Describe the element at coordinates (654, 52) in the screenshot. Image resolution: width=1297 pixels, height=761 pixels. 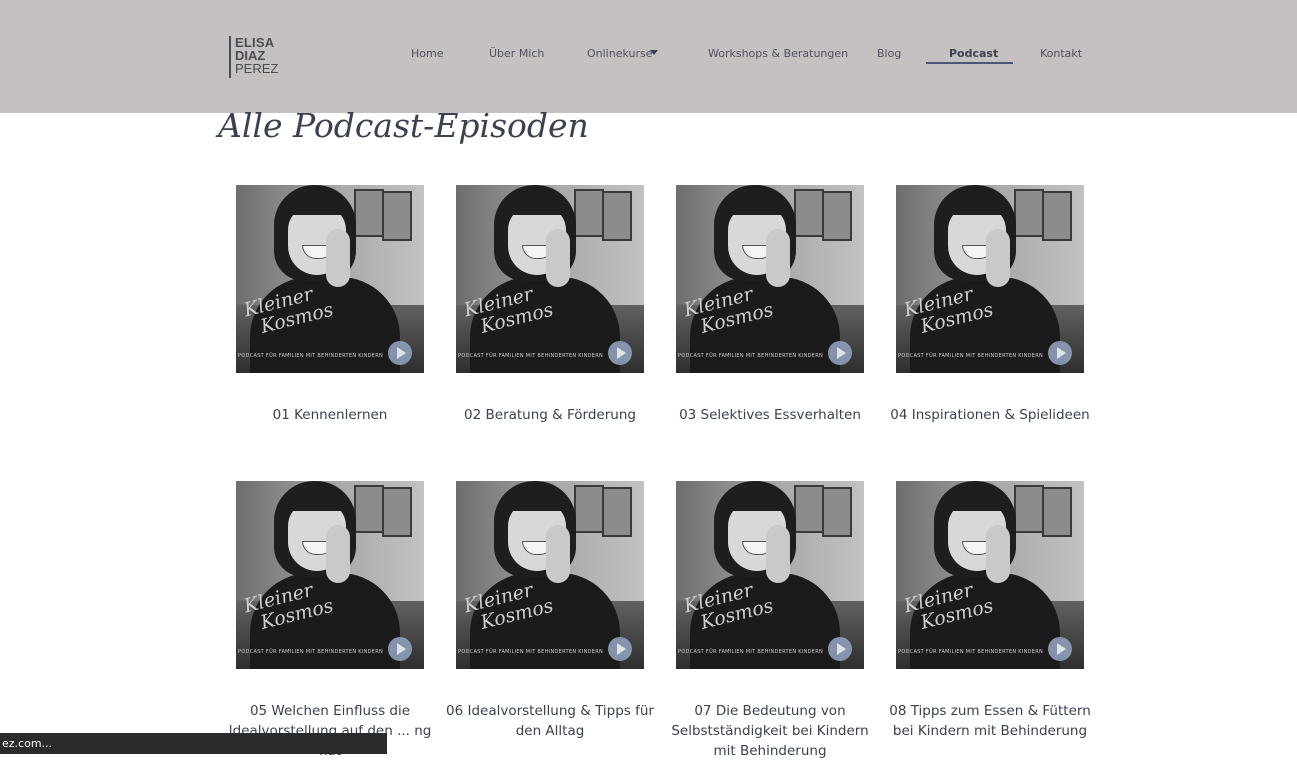
I see `chevron-down-icon` at that location.